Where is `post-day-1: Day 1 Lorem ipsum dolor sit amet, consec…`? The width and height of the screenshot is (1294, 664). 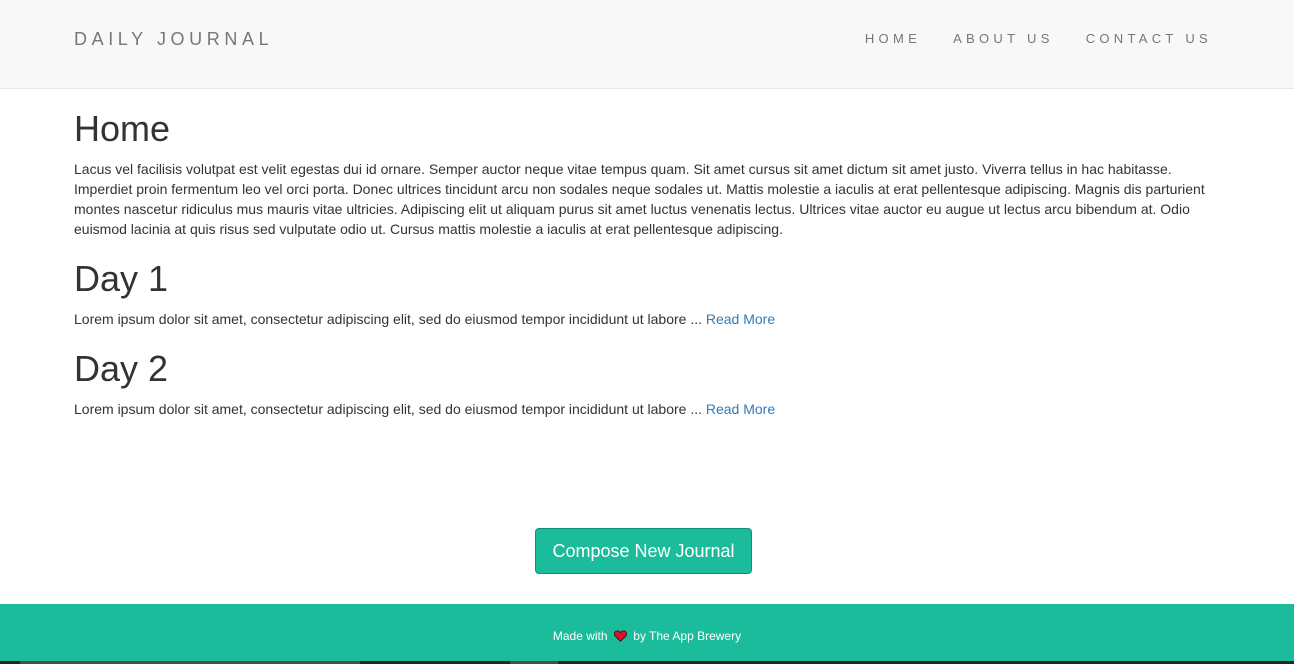 post-day-1: Day 1 Lorem ipsum dolor sit amet, consec… is located at coordinates (647, 294).